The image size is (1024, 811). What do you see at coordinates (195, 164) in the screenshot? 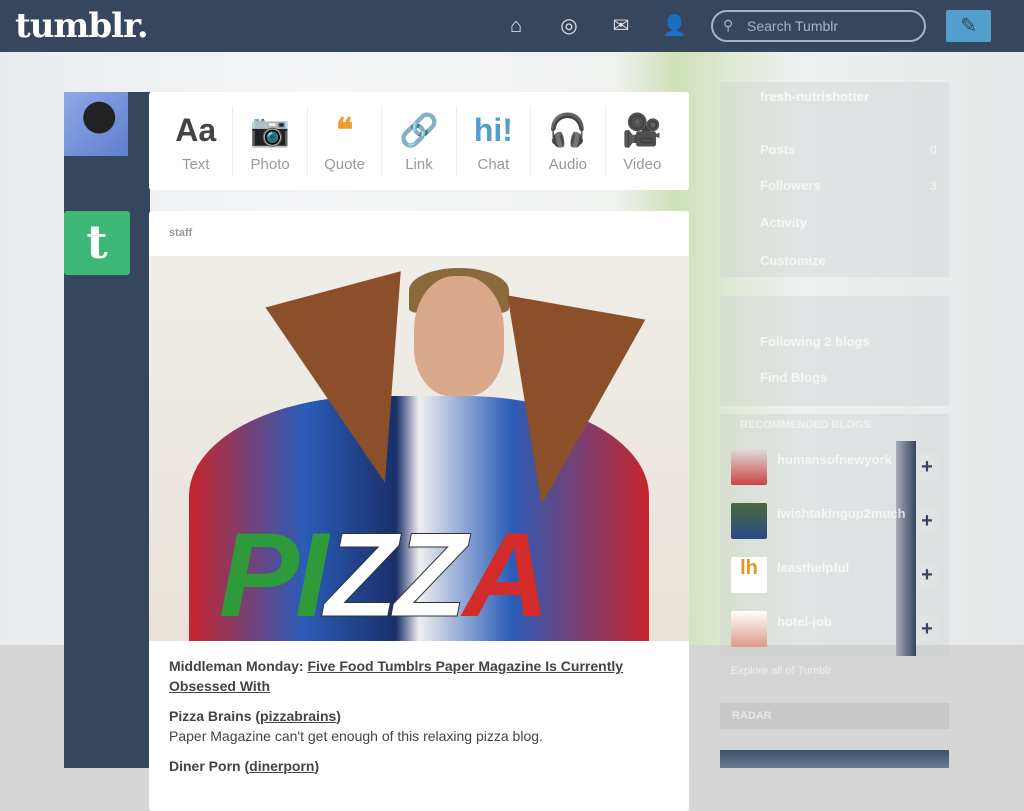
I see `post-type-label: Text` at bounding box center [195, 164].